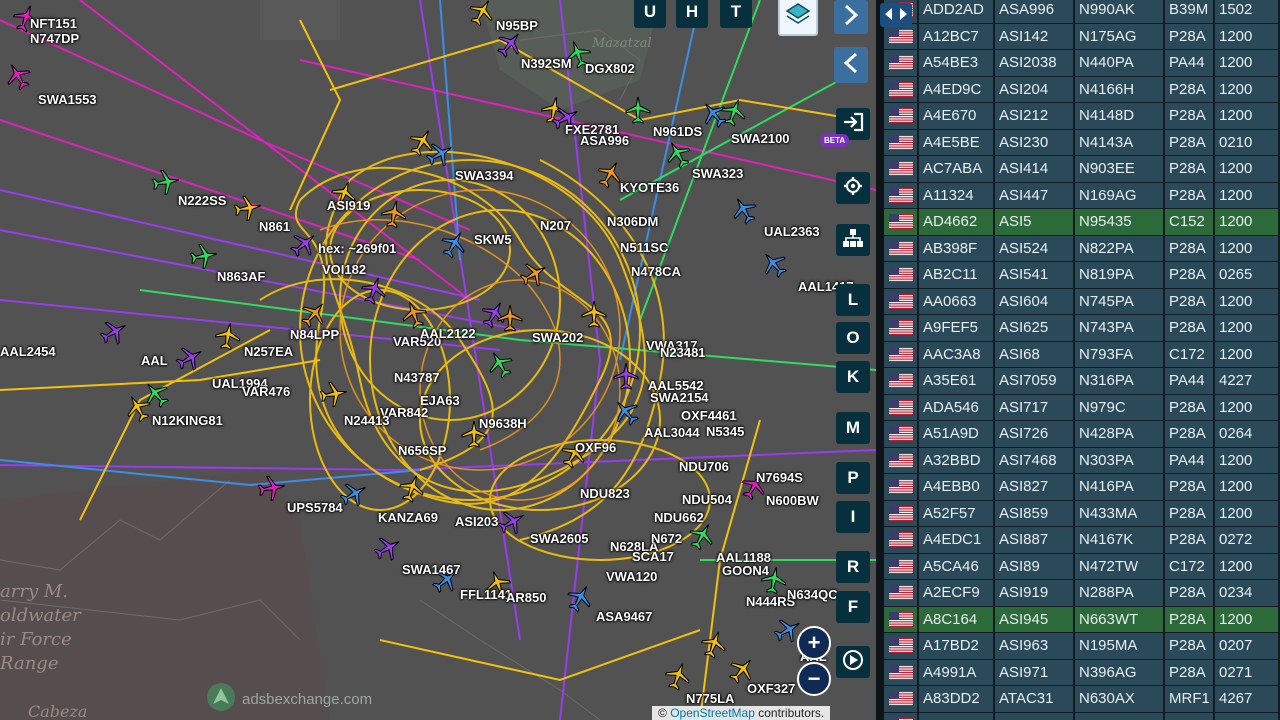  Describe the element at coordinates (632, 221) in the screenshot. I see `aircraft-label: N306DM` at that location.